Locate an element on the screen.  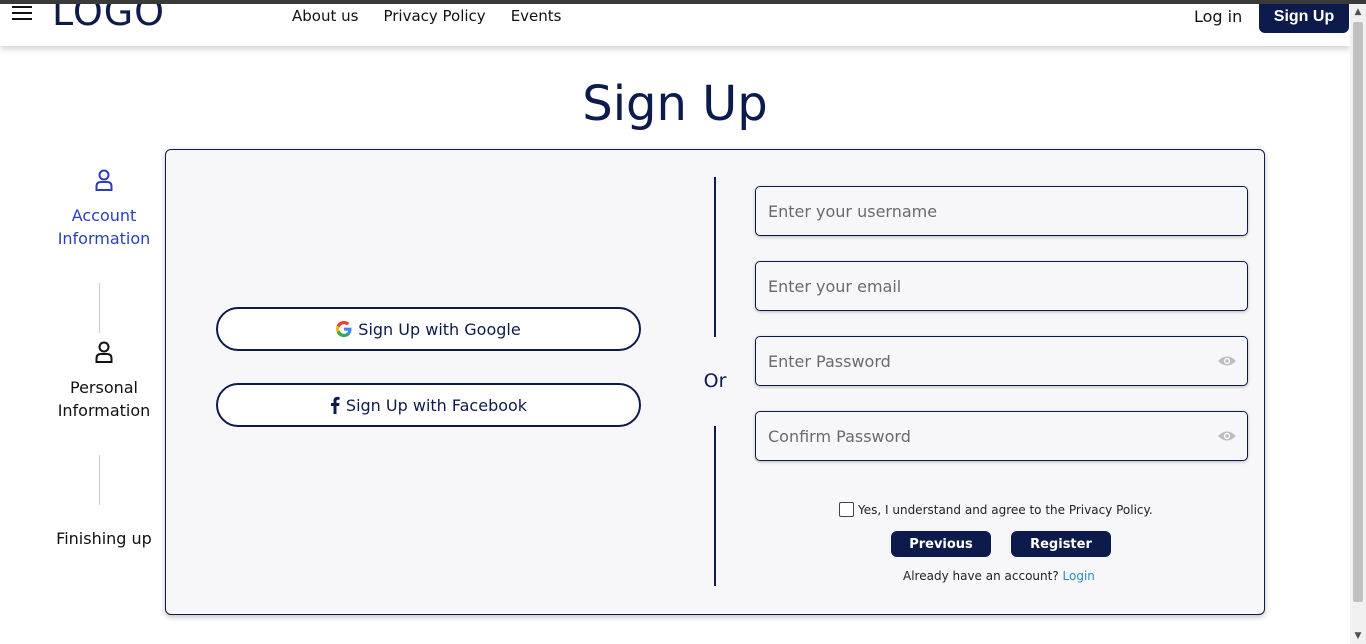
step-label: Account Information is located at coordinates (104, 227).